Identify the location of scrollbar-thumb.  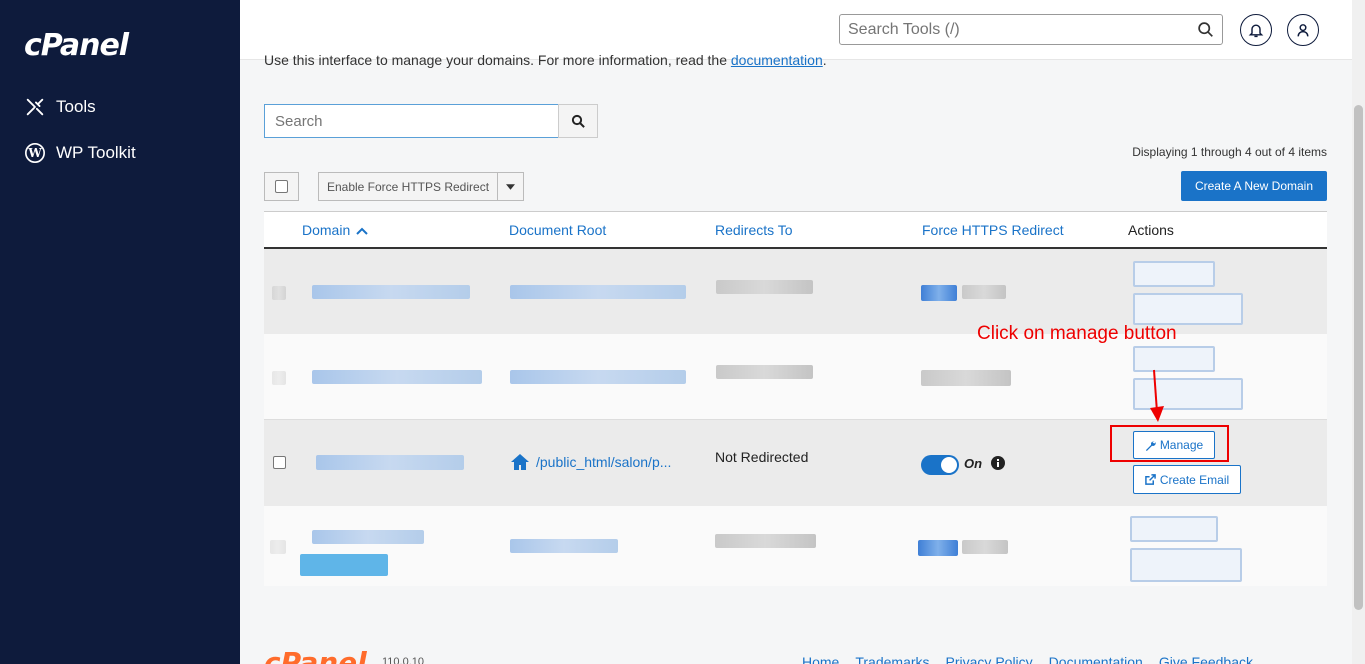
(1358, 357).